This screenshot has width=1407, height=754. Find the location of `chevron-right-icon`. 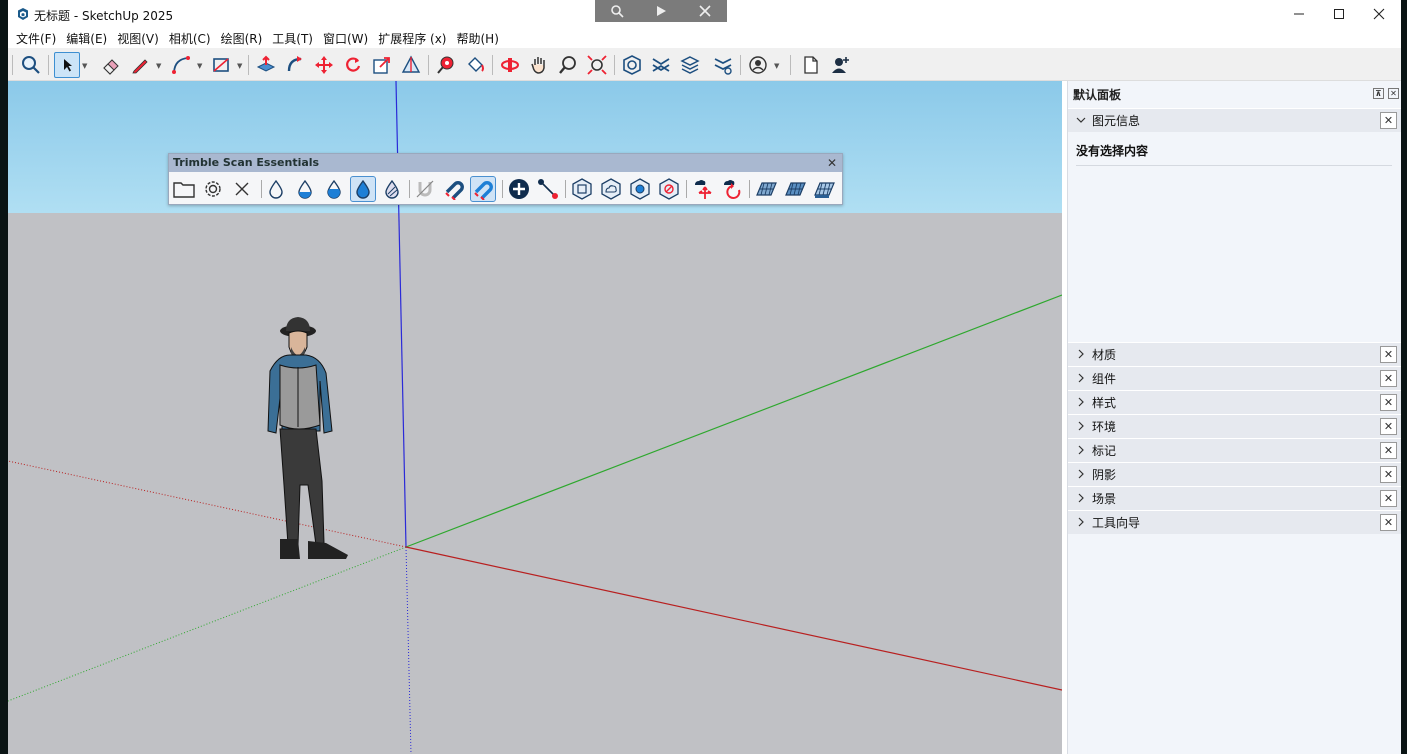

chevron-right-icon is located at coordinates (1081, 402).